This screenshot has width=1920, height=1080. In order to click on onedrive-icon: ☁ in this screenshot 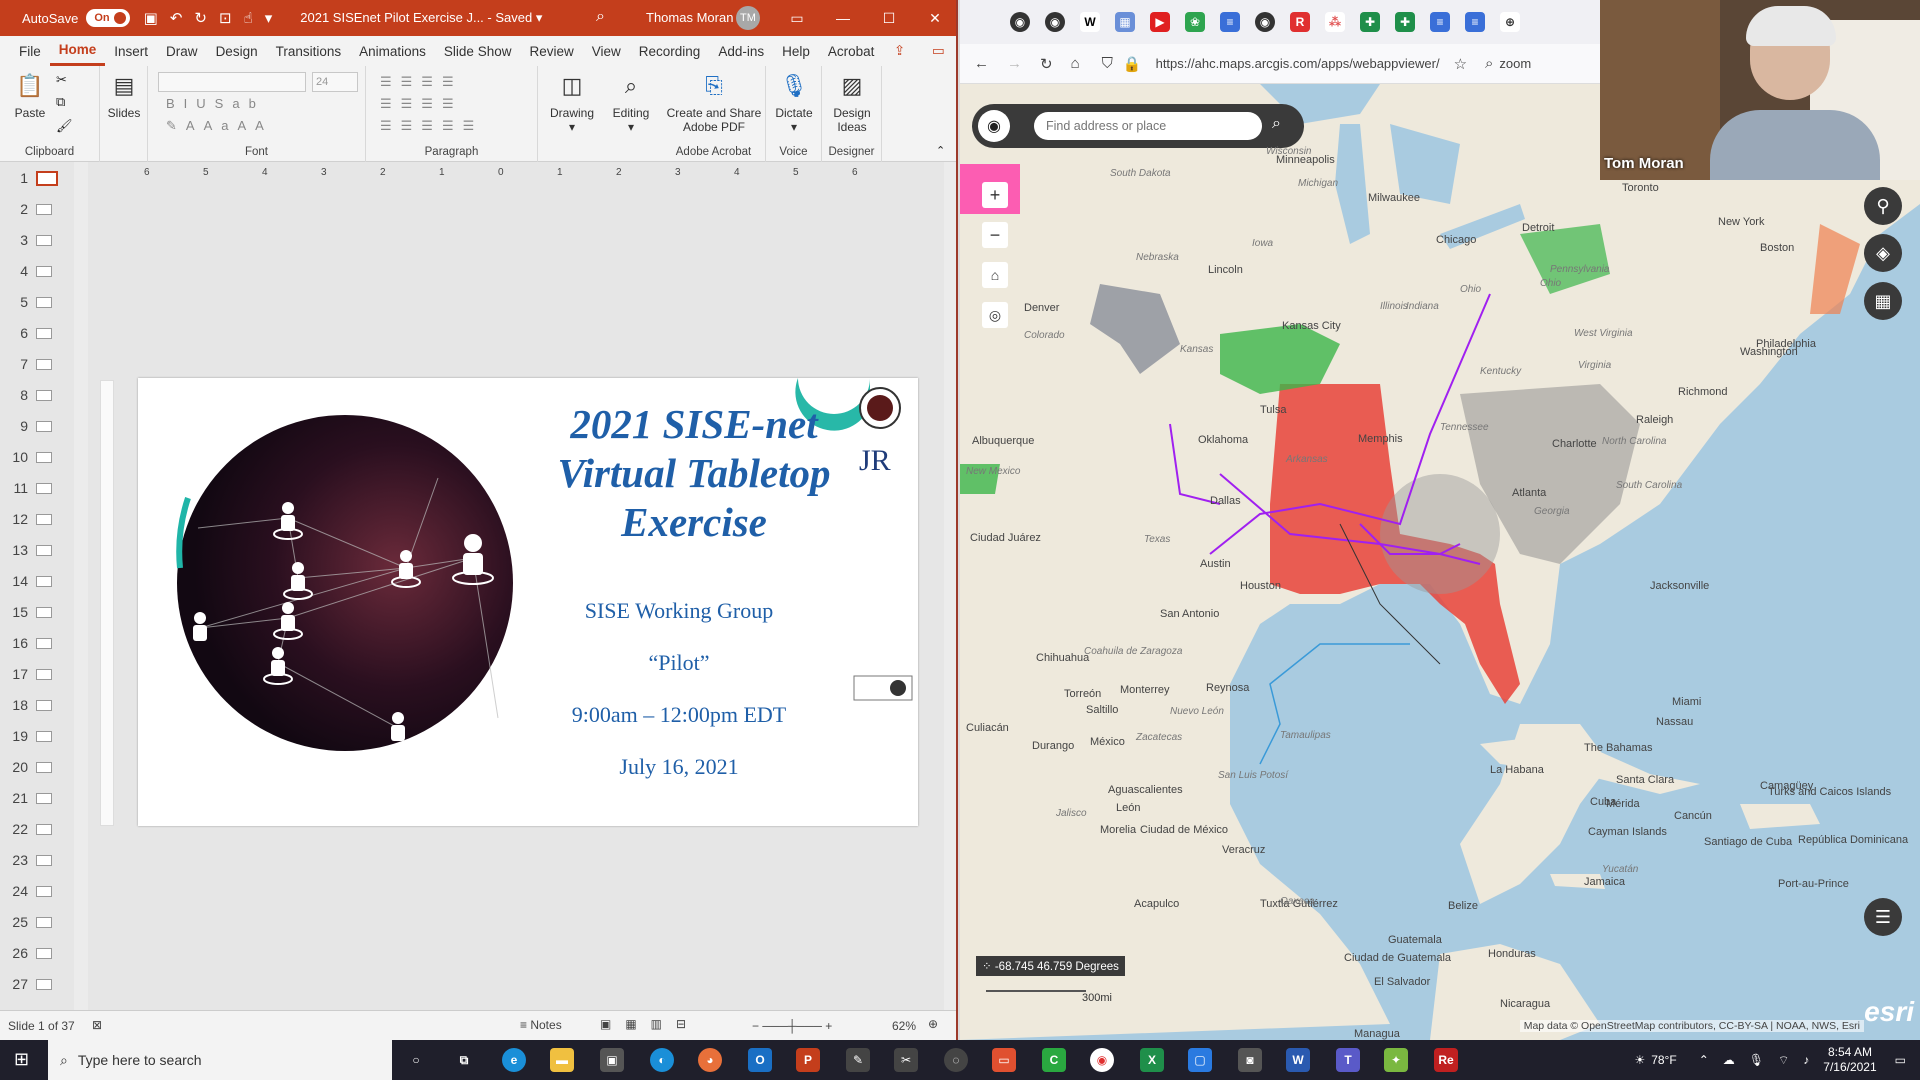, I will do `click(1729, 1060)`.